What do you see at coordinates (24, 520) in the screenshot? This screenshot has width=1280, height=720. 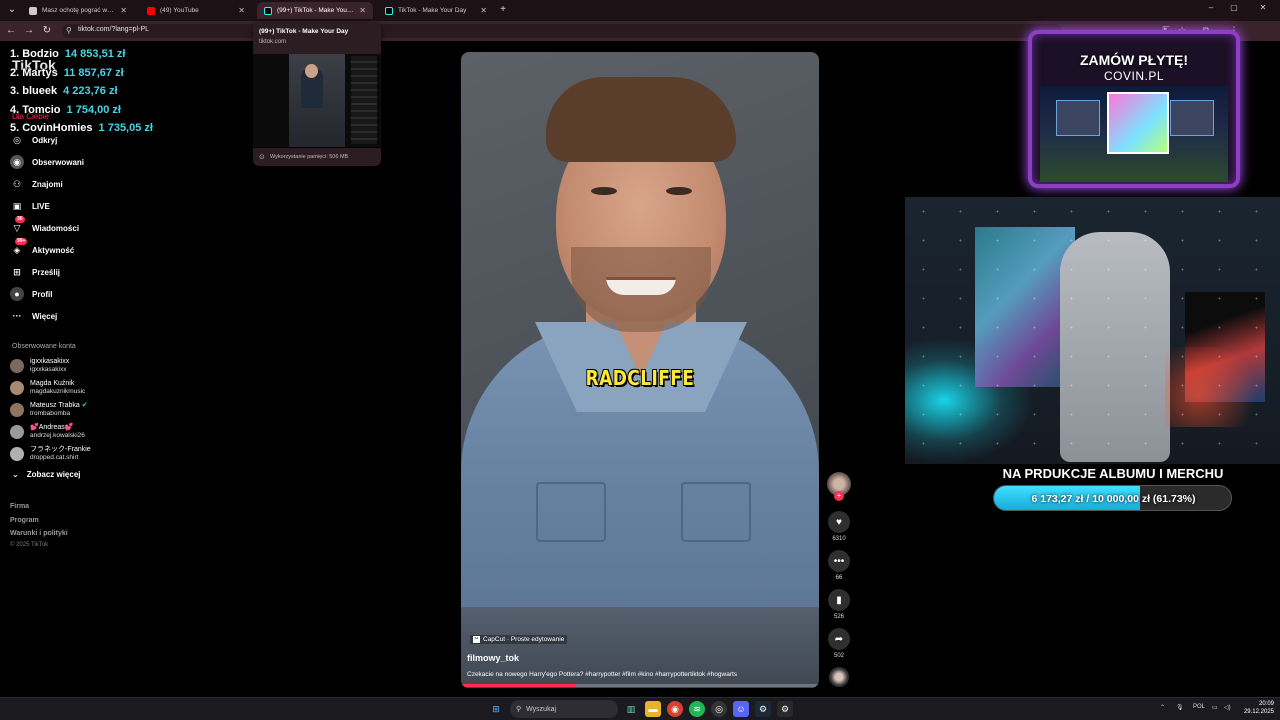 I see `footer-link-program: Program` at bounding box center [24, 520].